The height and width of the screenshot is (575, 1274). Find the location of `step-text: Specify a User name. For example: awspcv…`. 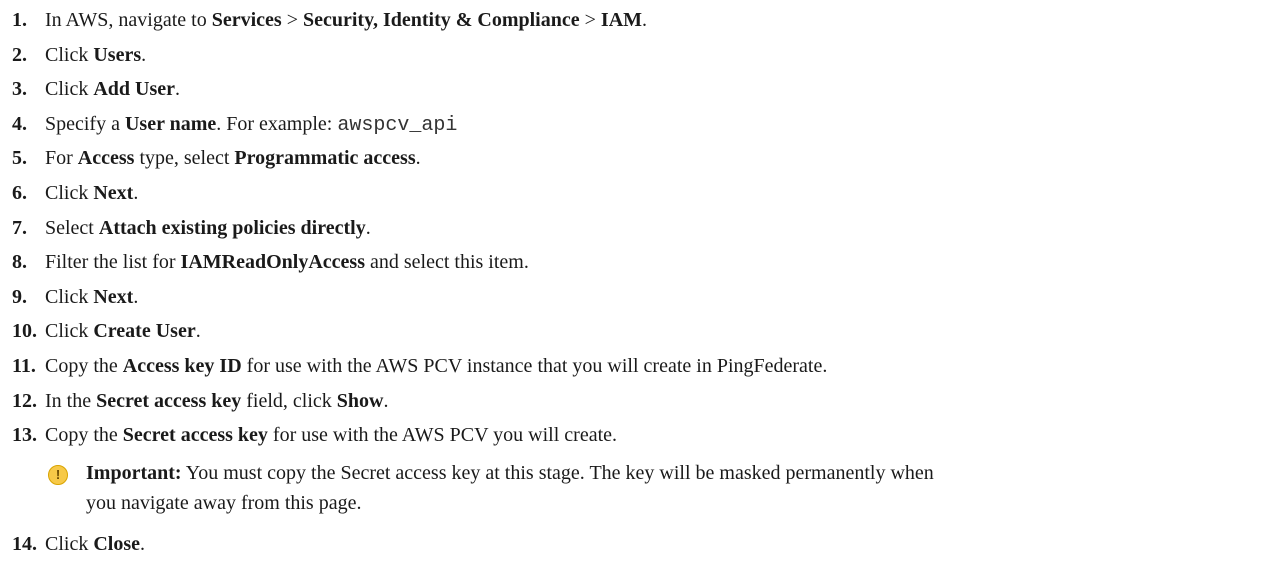

step-text: Specify a User name. For example: awspcv… is located at coordinates (251, 125).